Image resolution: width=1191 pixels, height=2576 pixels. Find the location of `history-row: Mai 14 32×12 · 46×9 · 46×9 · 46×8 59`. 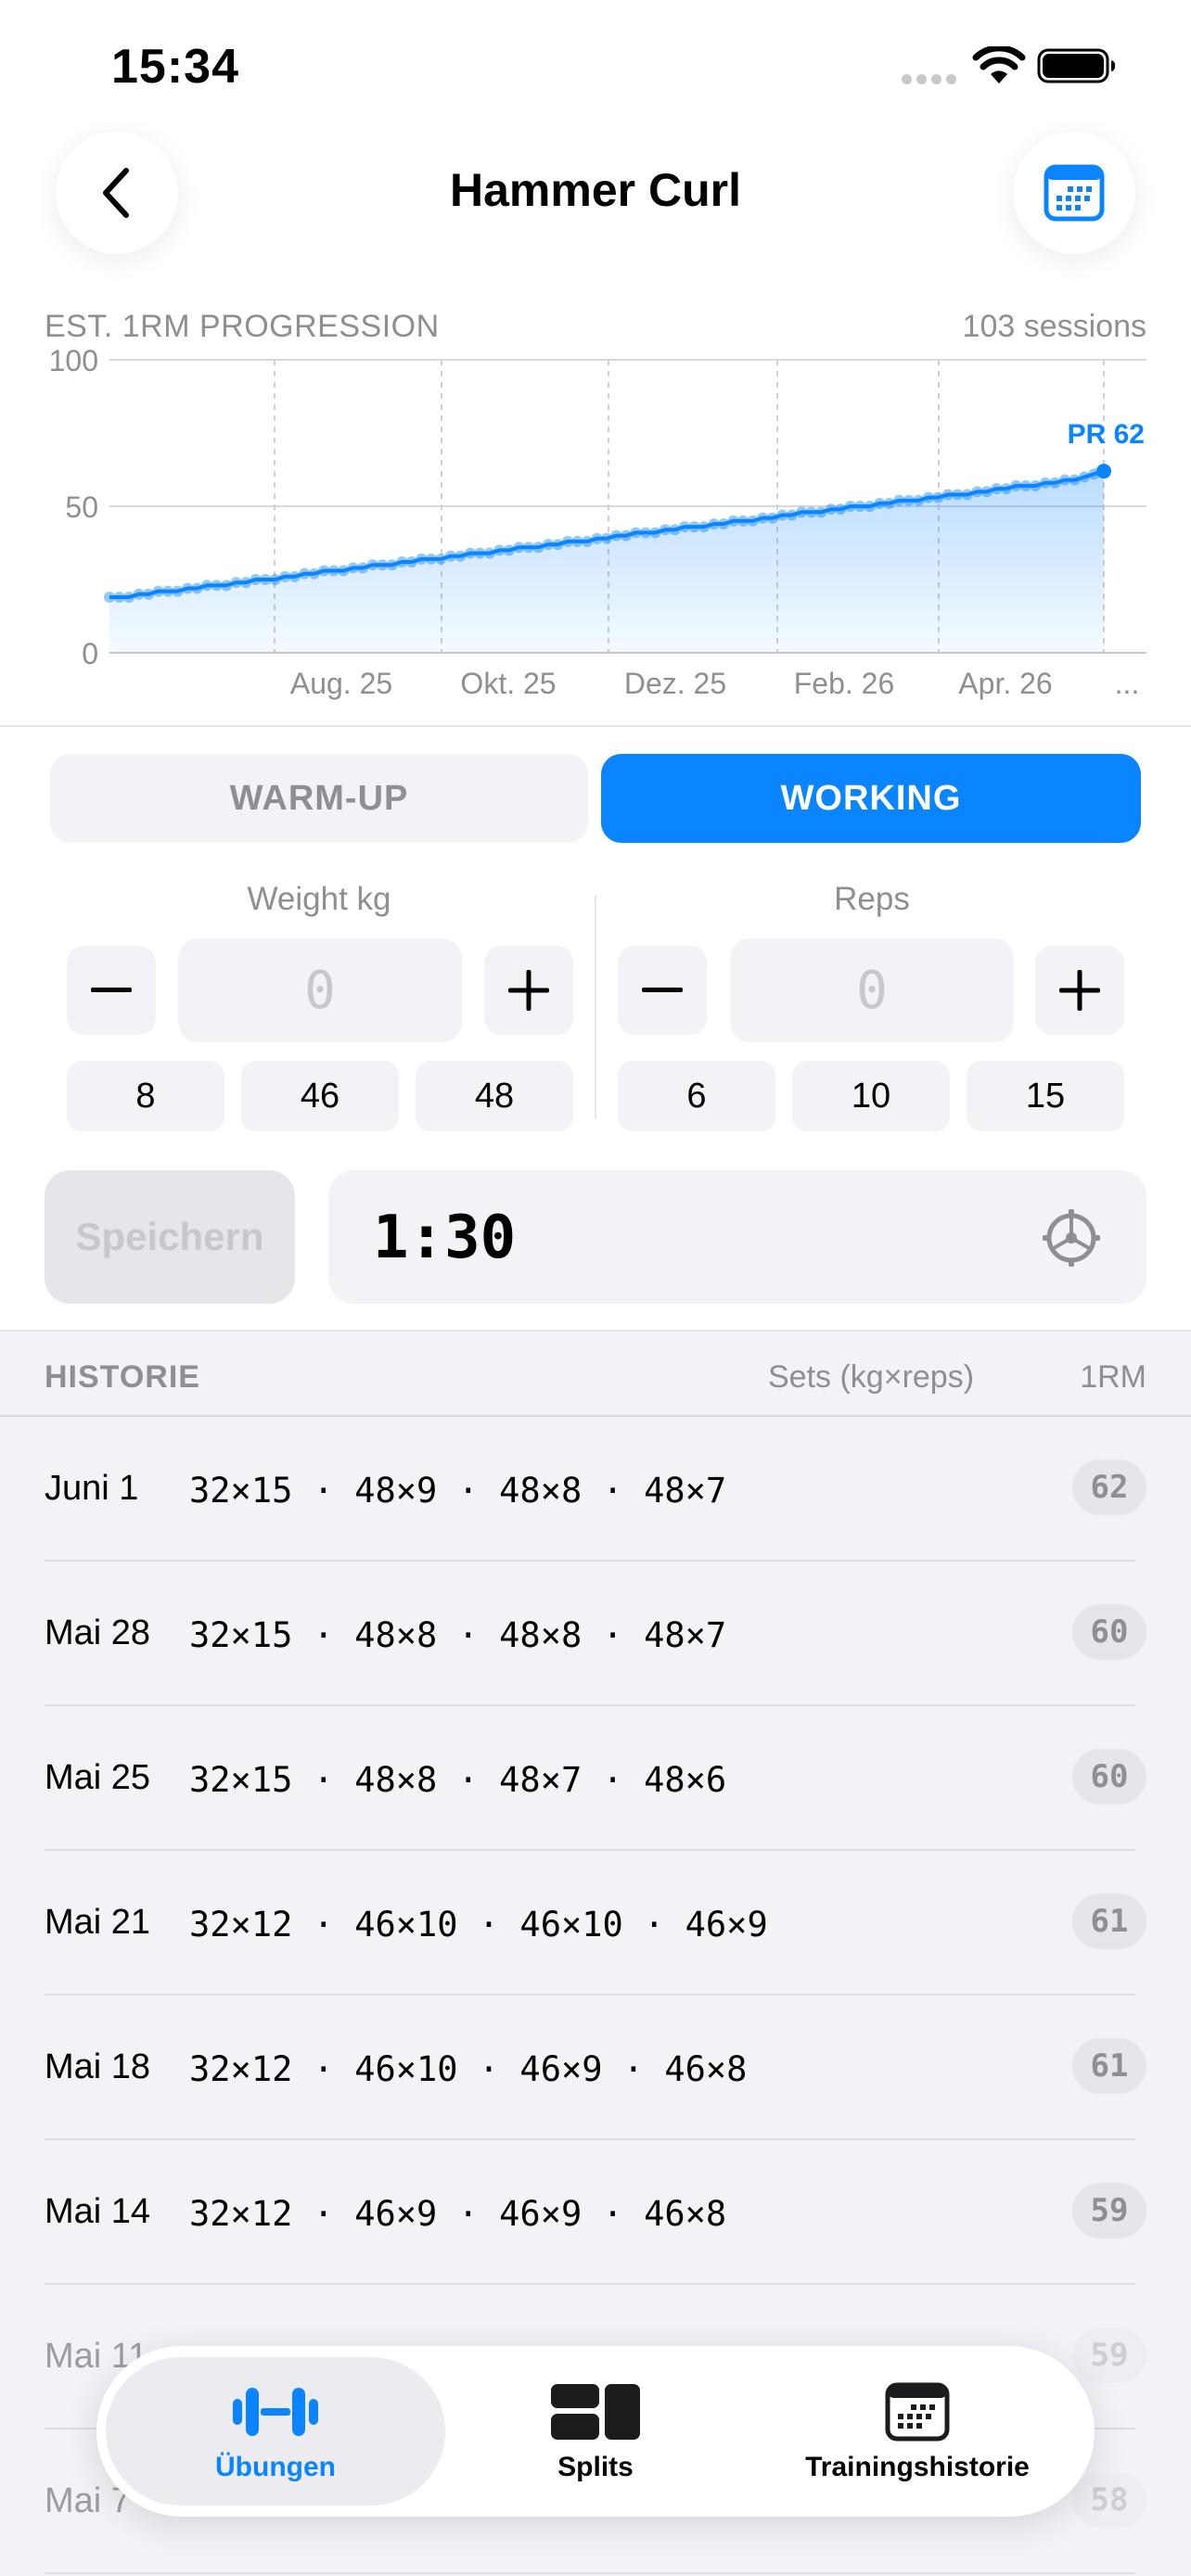

history-row: Mai 14 32×12 · 46×9 · 46×9 · 46×8 59 is located at coordinates (595, 2212).